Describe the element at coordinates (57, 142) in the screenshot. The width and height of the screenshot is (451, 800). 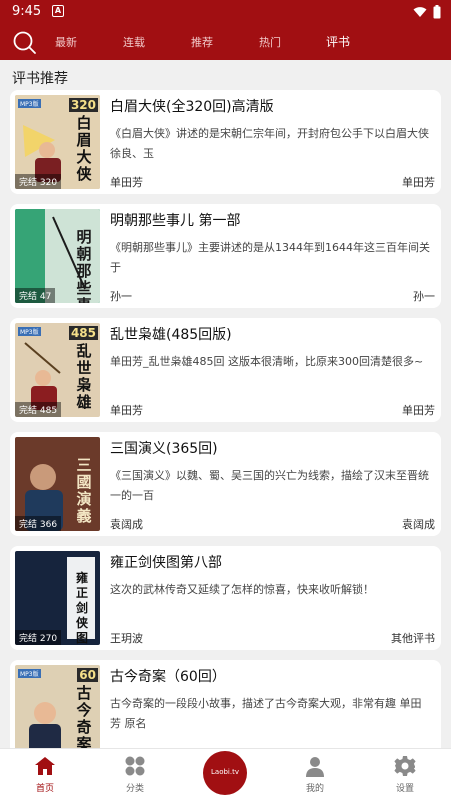
I see `book-cover: MP3版 320 白眉大侠 完结 320` at that location.